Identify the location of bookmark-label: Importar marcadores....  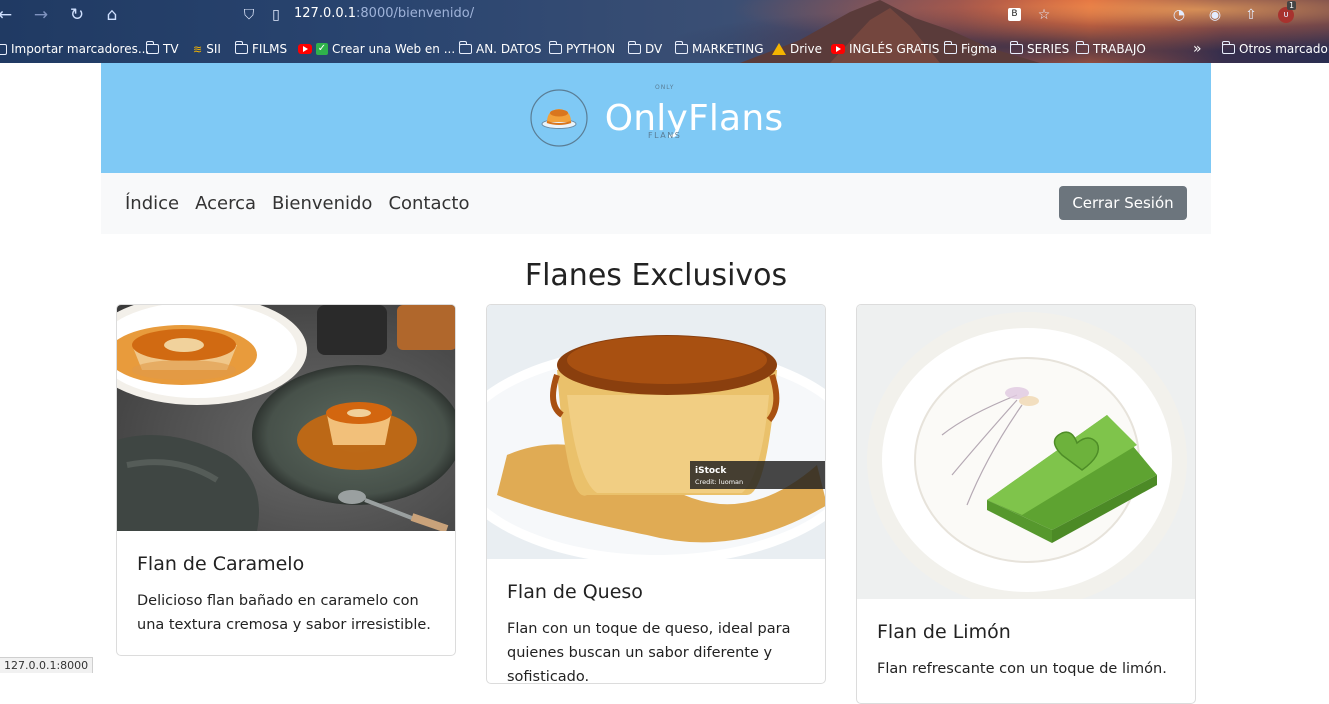
(80, 49).